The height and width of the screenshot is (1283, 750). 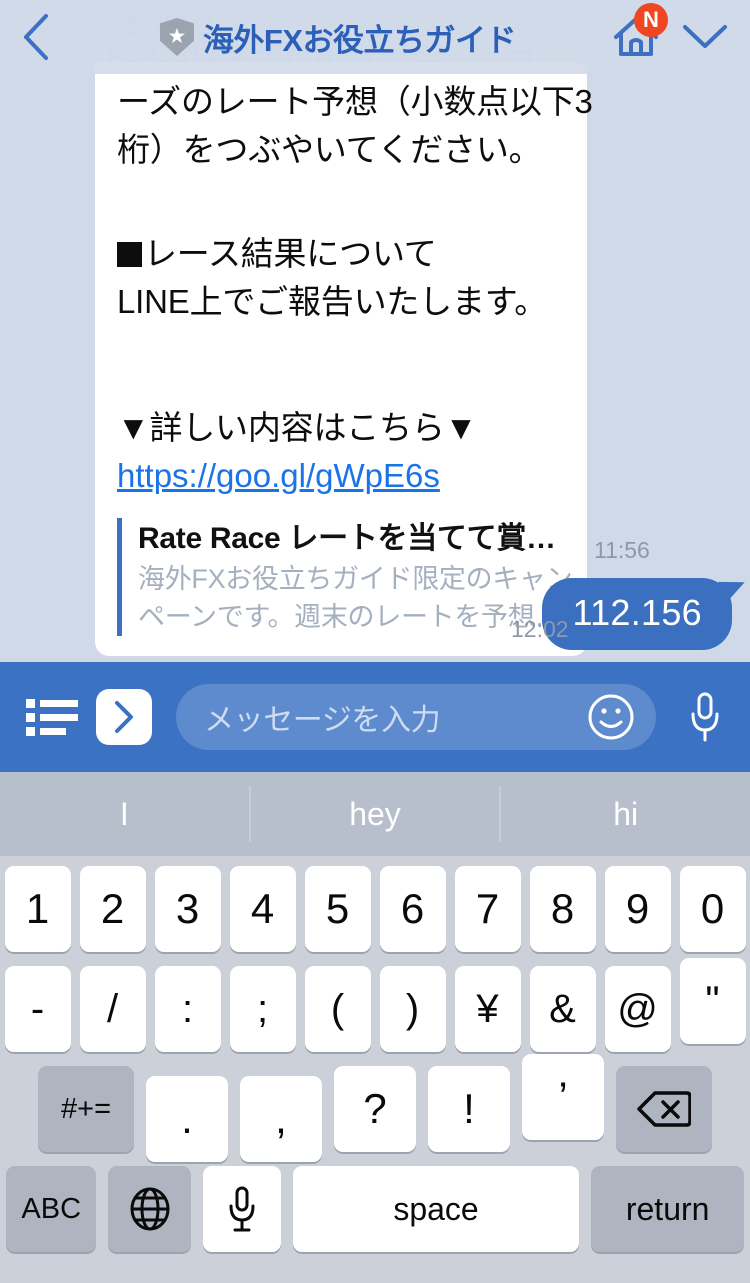 I want to click on key-backspace, so click(x=664, y=1109).